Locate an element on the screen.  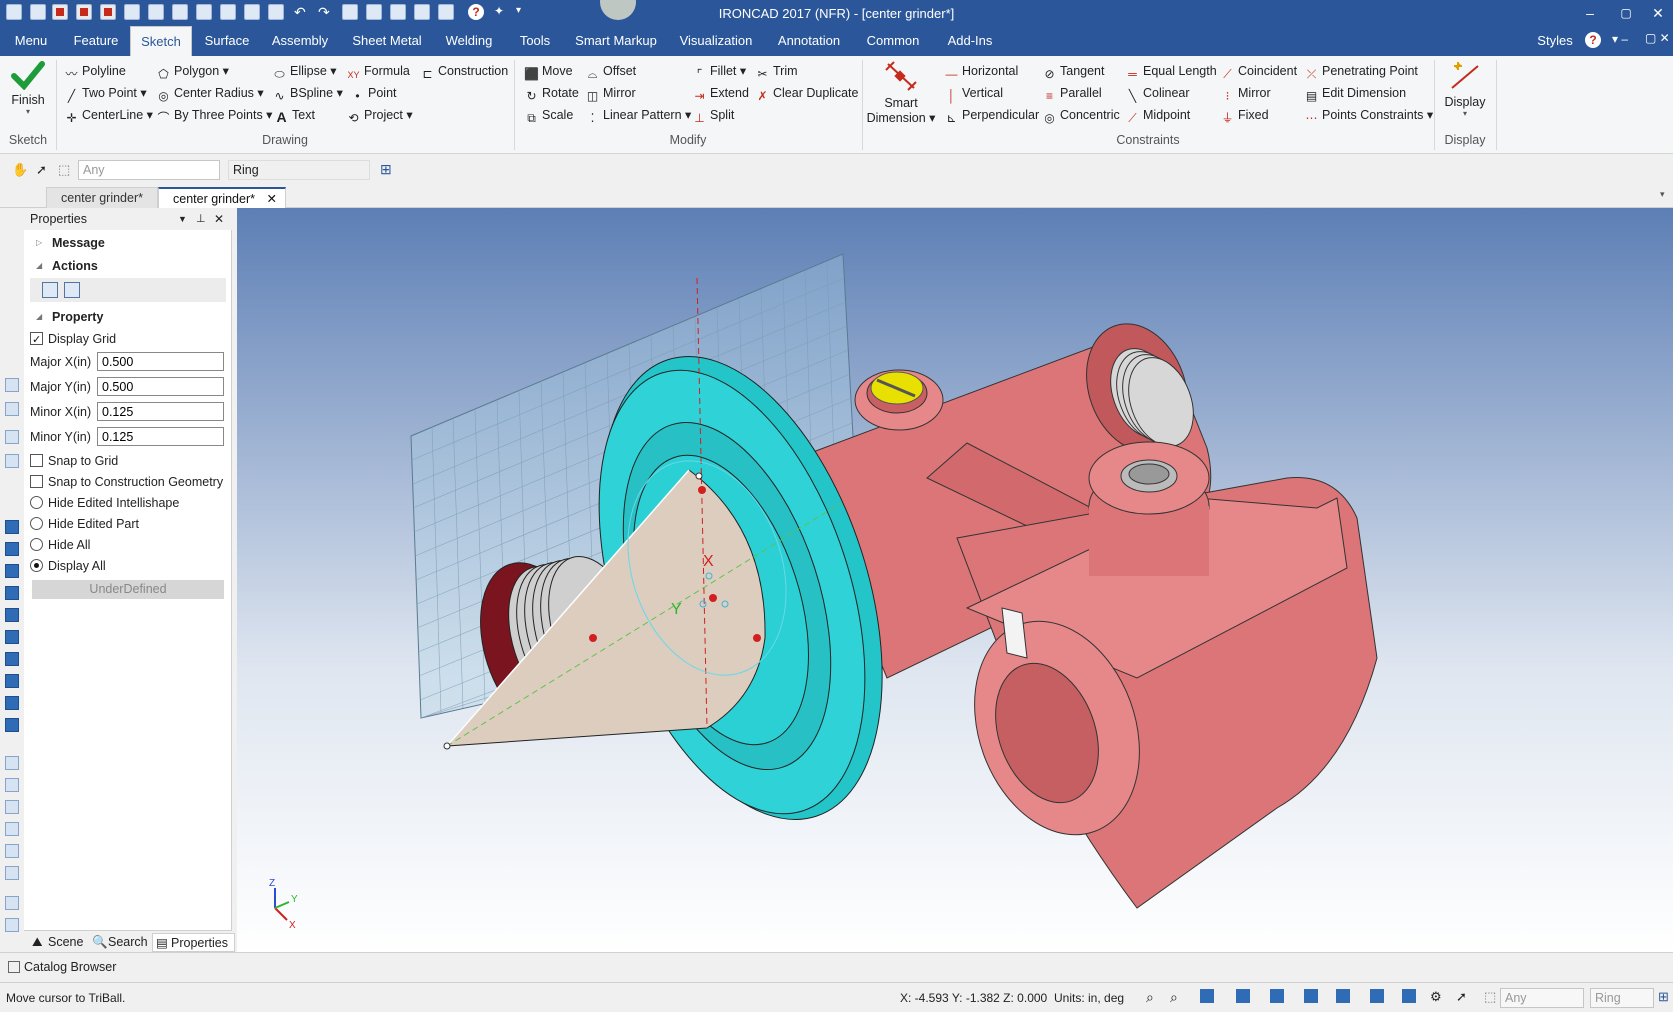
new-action-icon is located at coordinates (72, 290).